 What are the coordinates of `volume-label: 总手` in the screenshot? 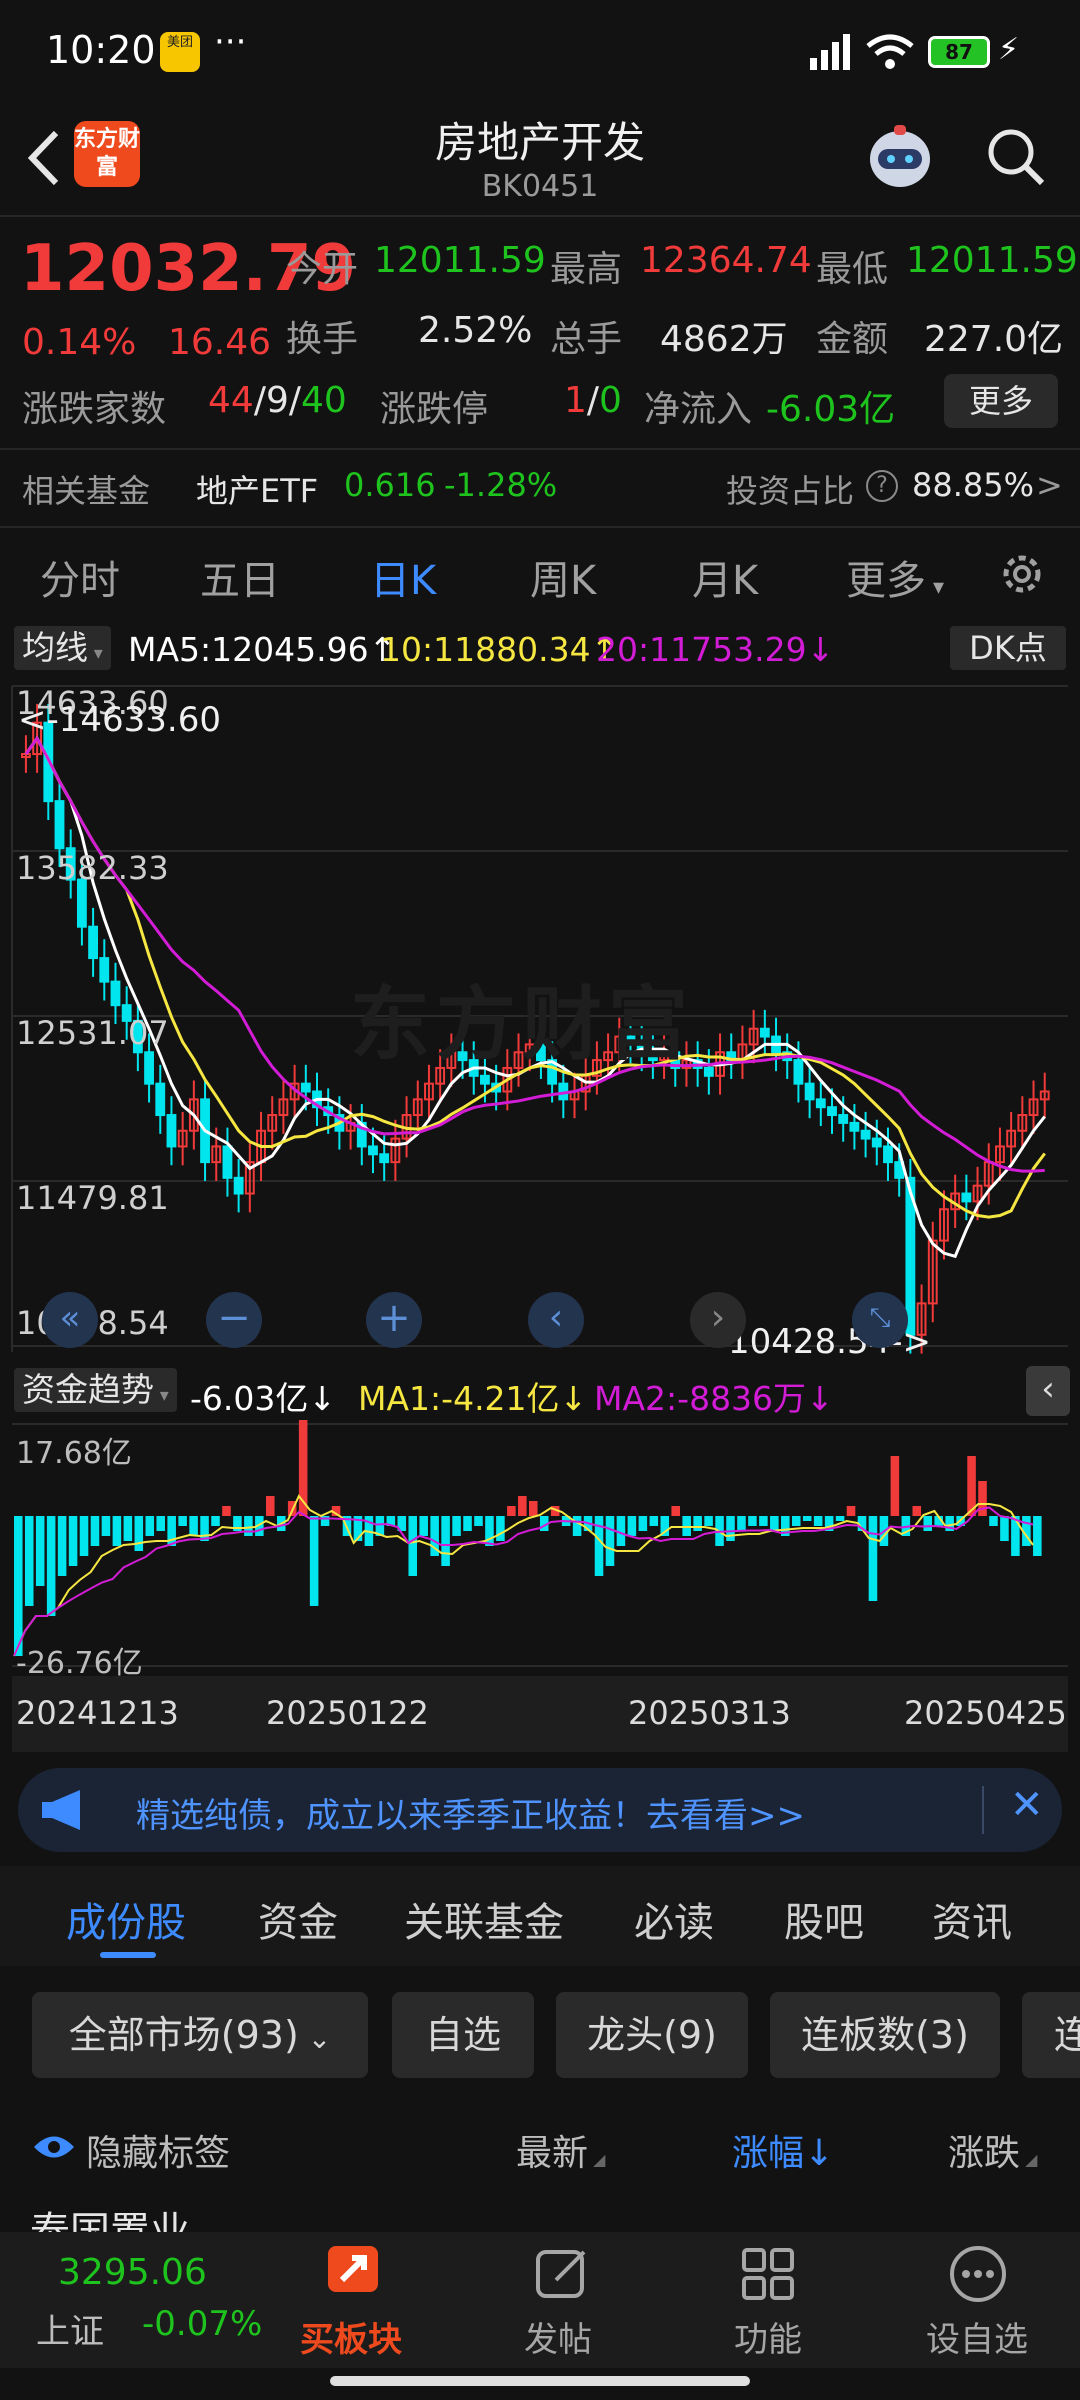 It's located at (586, 339).